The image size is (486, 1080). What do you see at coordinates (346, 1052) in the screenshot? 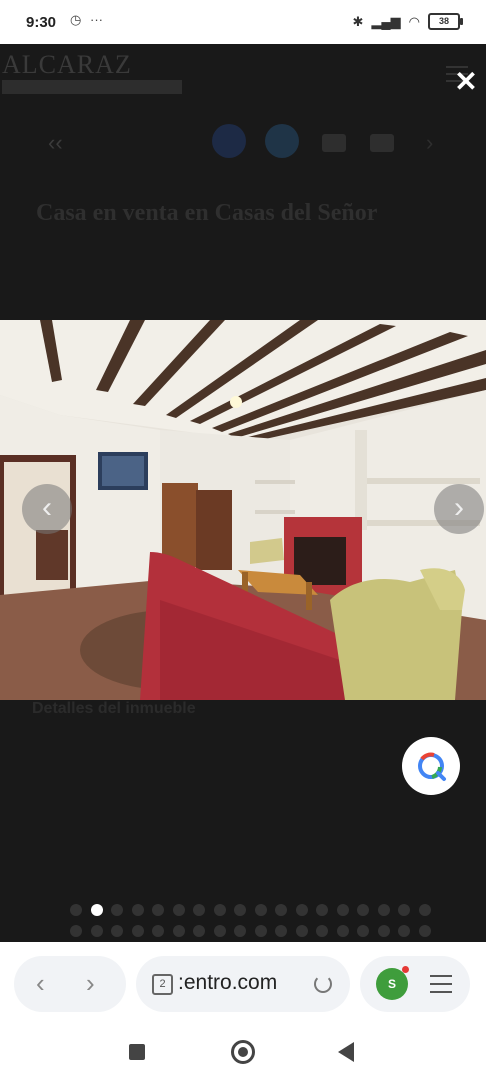
I see `system-back-button` at bounding box center [346, 1052].